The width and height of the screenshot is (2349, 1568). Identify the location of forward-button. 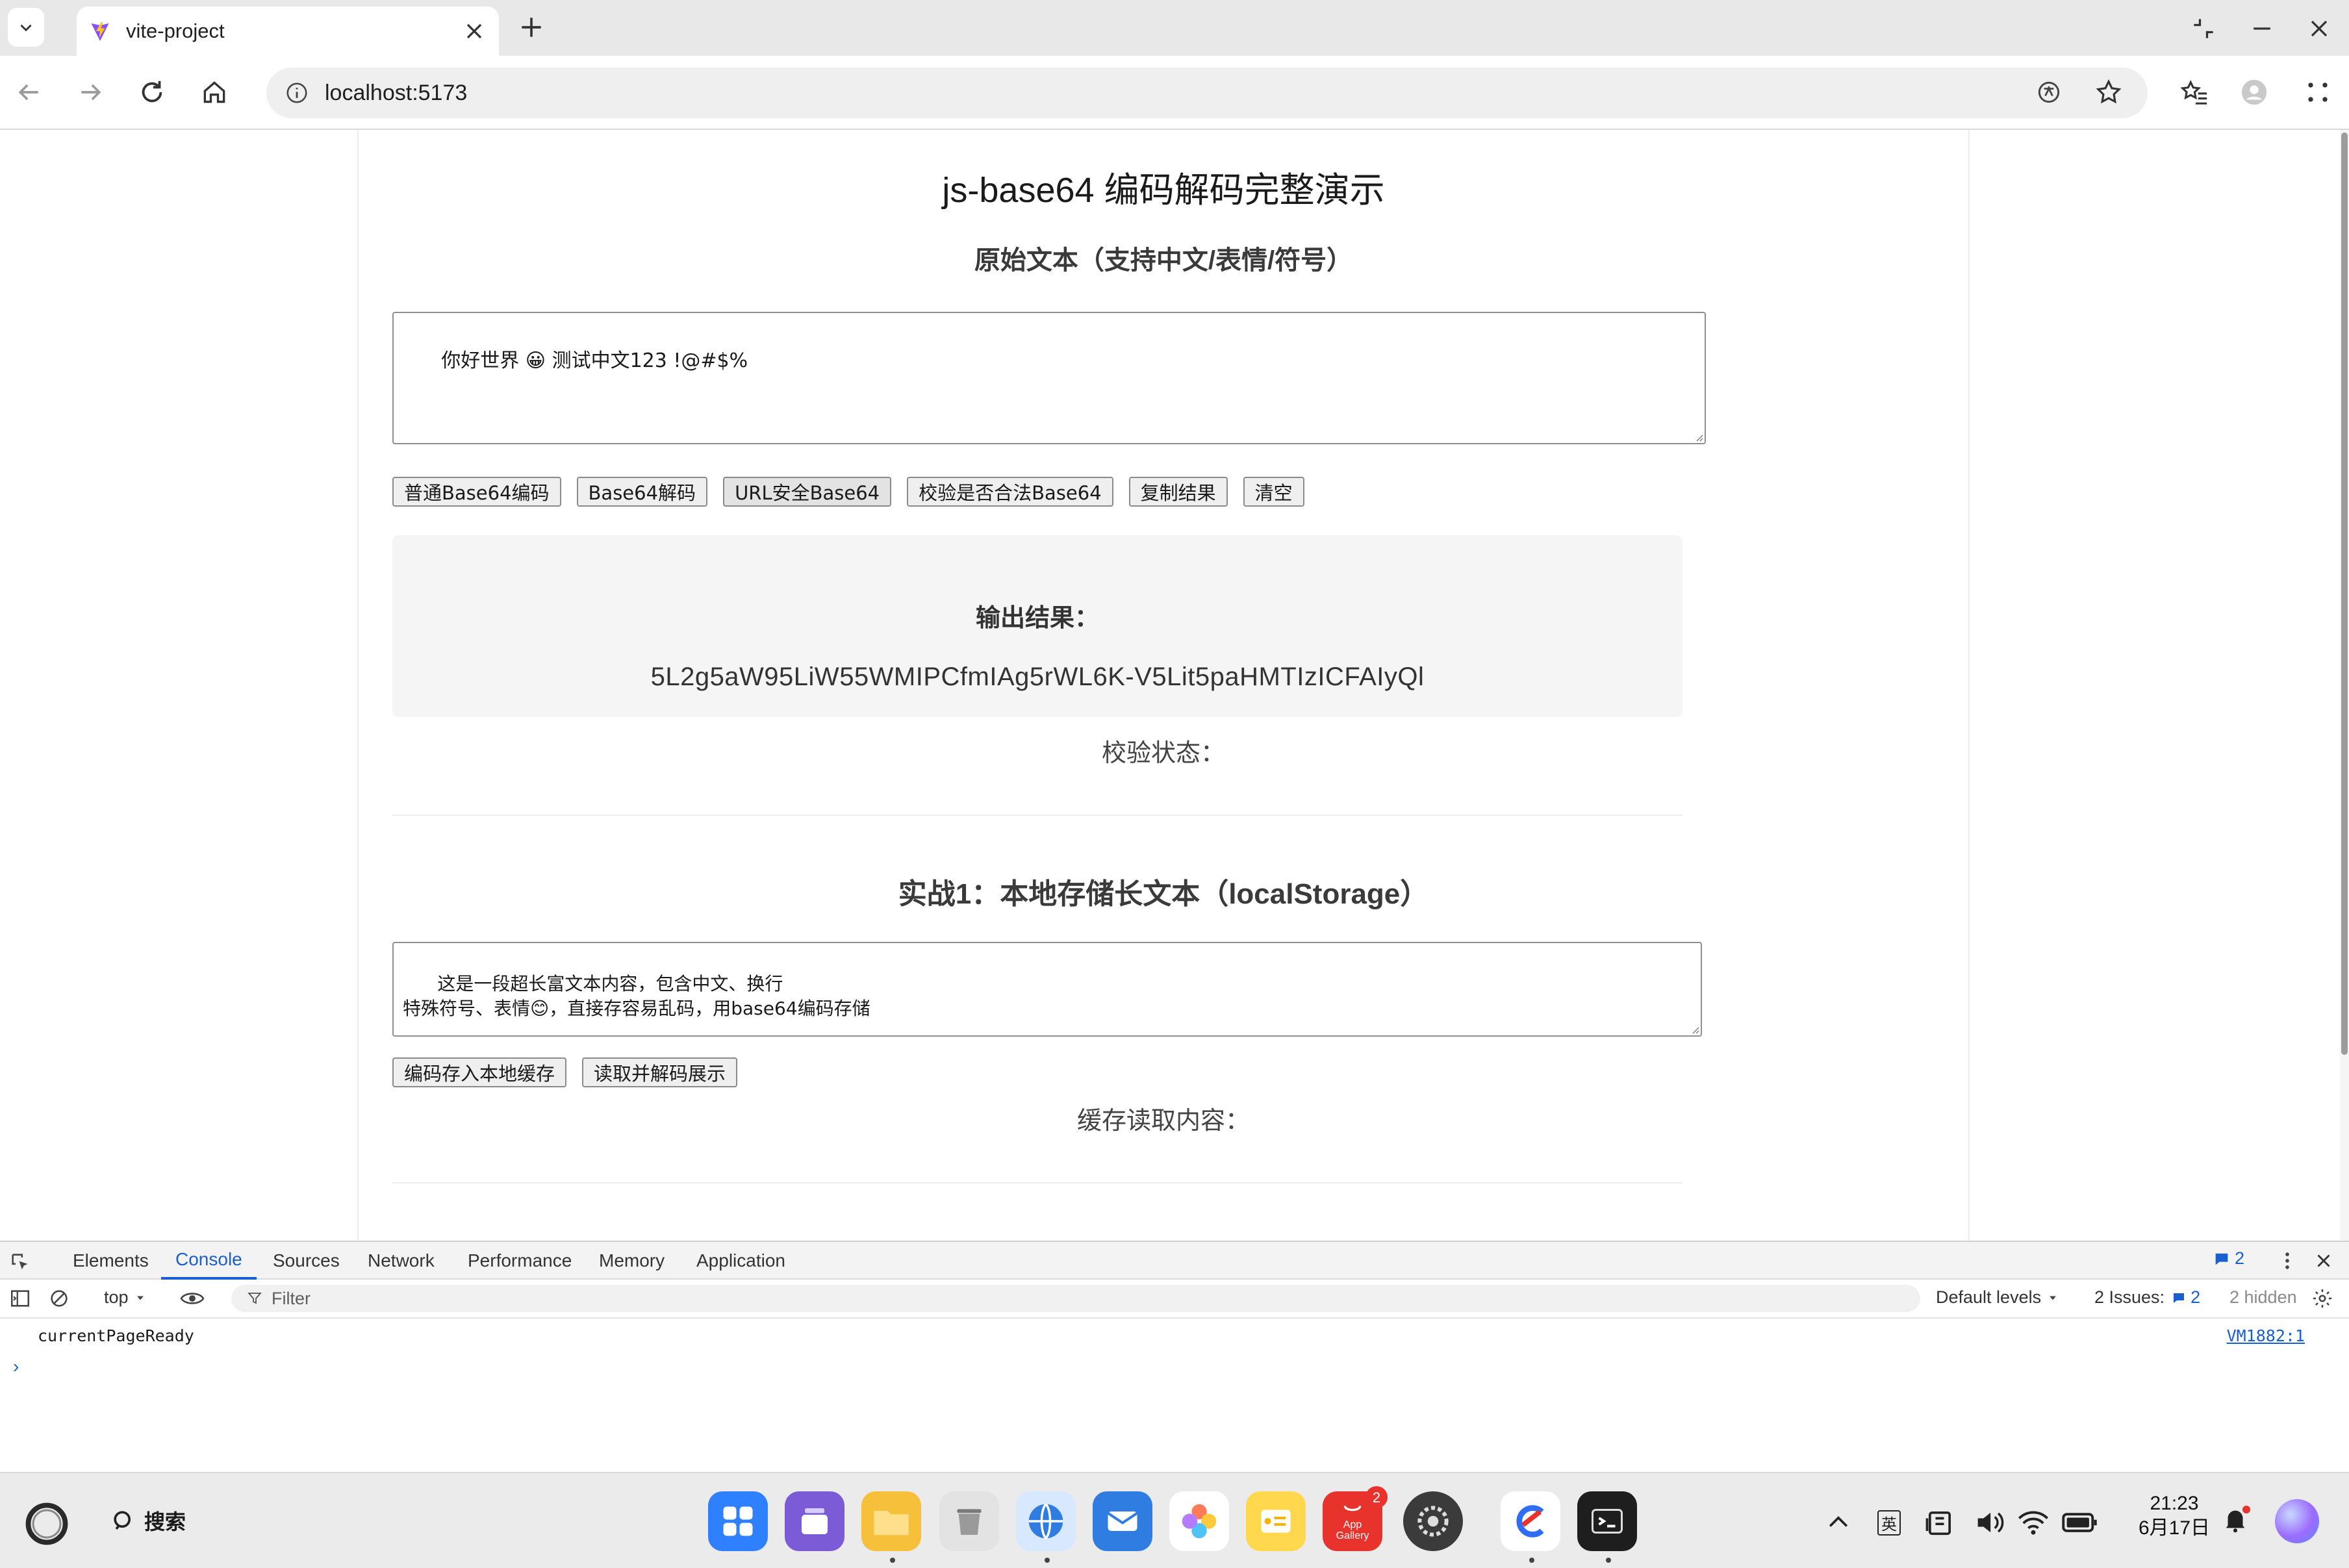
(91, 92).